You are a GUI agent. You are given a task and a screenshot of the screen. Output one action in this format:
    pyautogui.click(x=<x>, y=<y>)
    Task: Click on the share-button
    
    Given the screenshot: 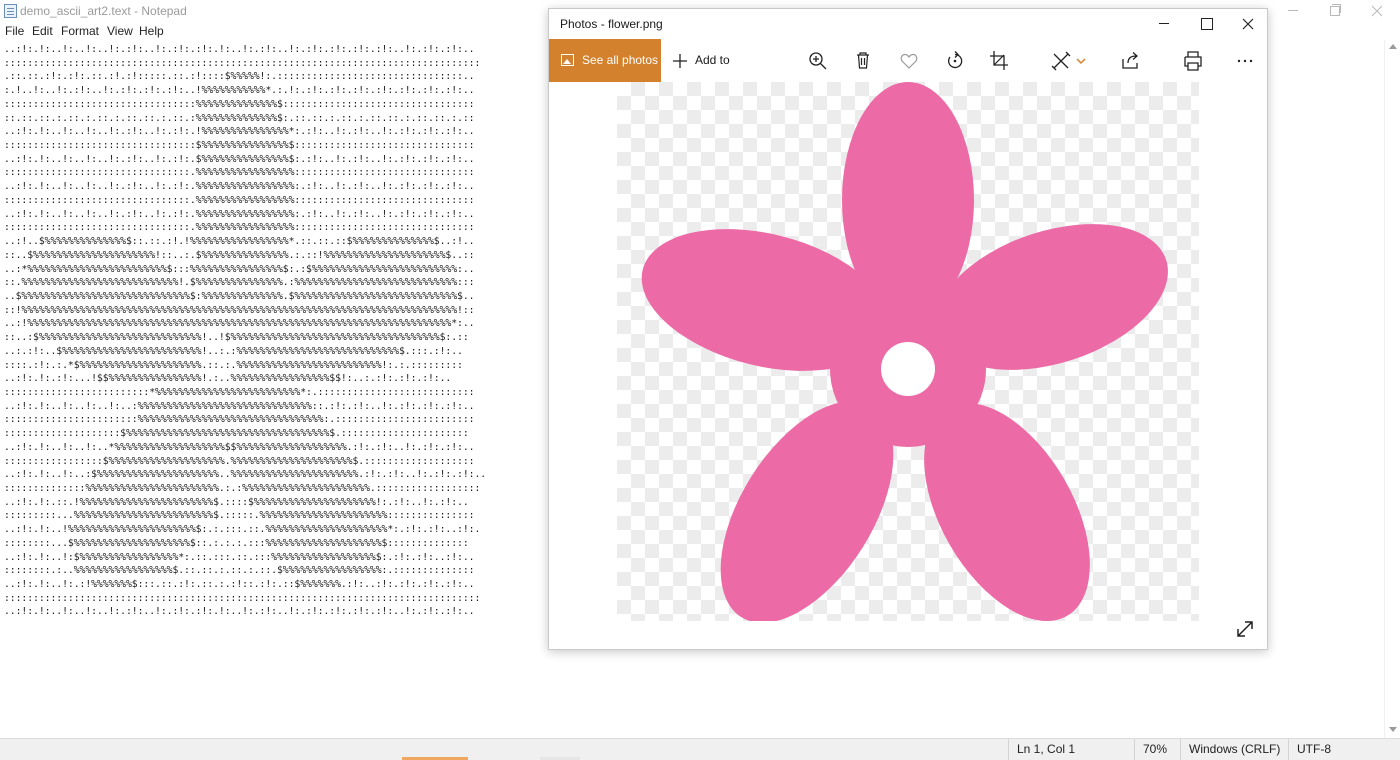 What is the action you would take?
    pyautogui.click(x=1130, y=61)
    